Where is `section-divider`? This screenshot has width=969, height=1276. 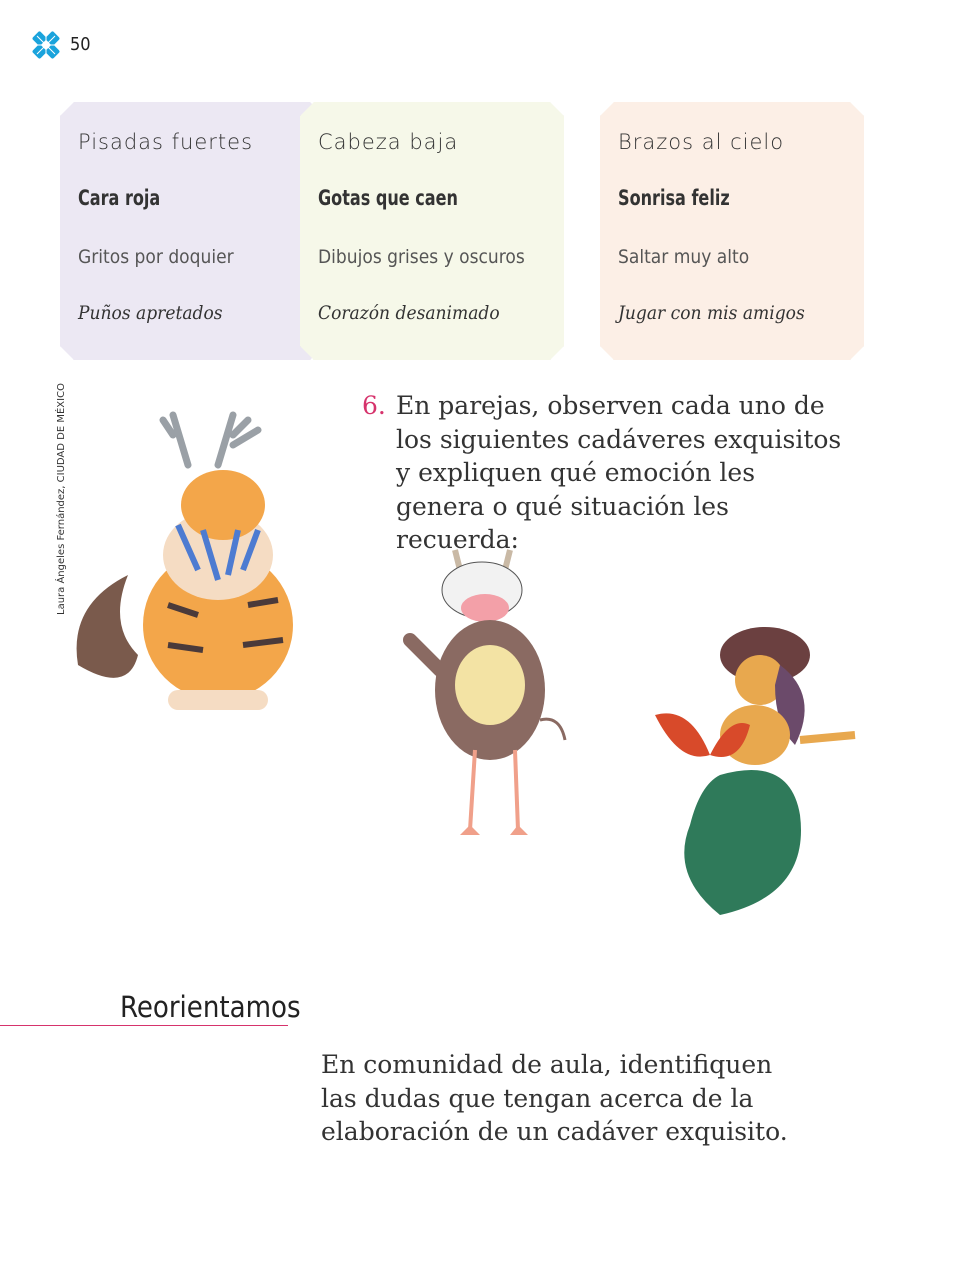
section-divider is located at coordinates (144, 1025).